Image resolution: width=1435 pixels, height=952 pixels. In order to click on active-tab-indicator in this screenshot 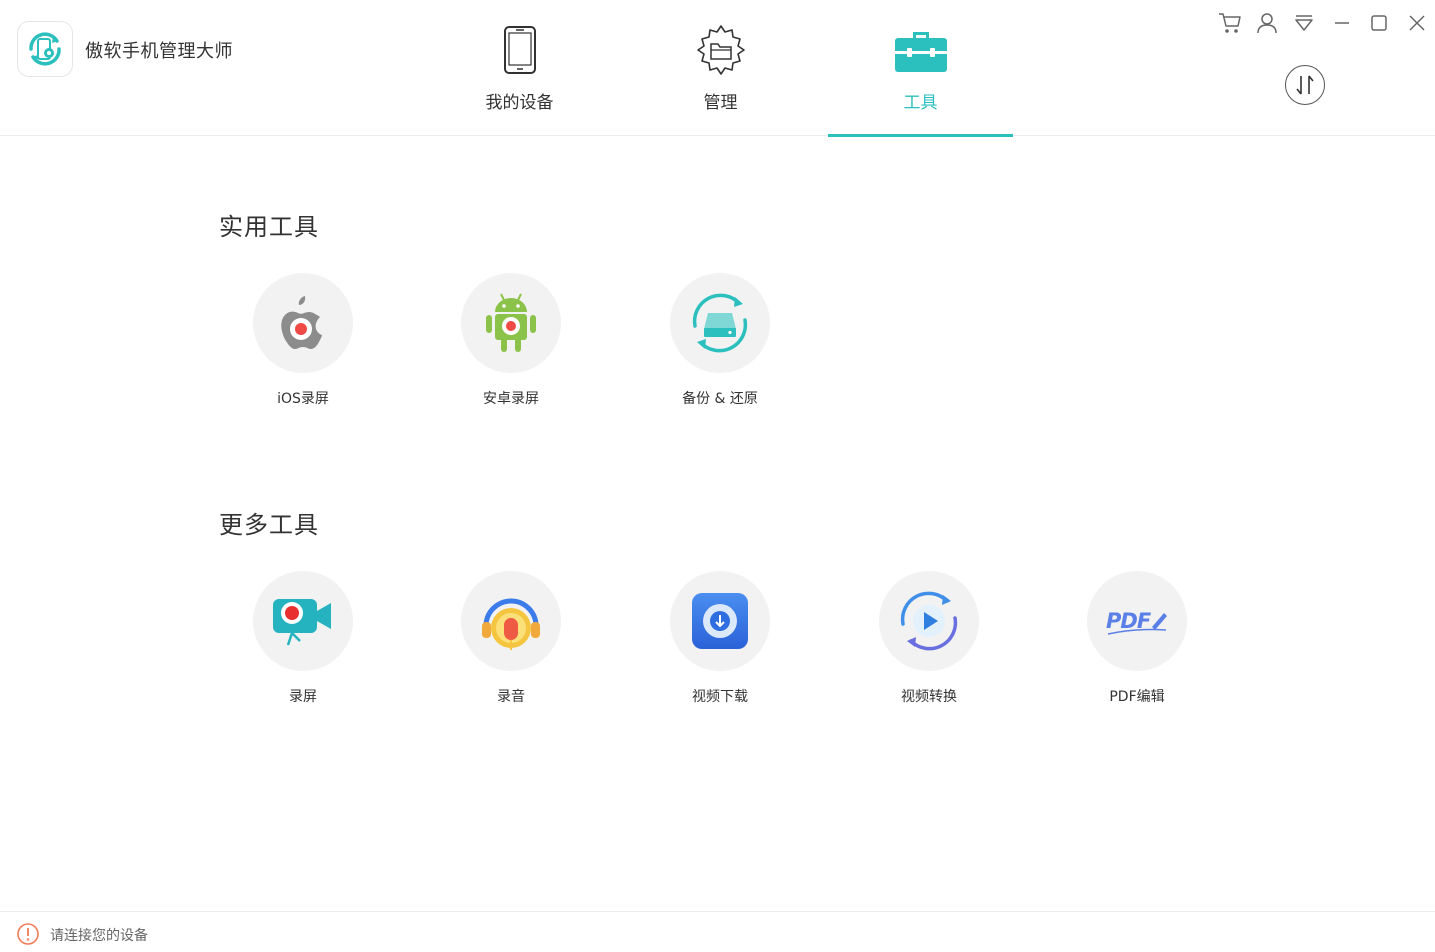, I will do `click(920, 135)`.